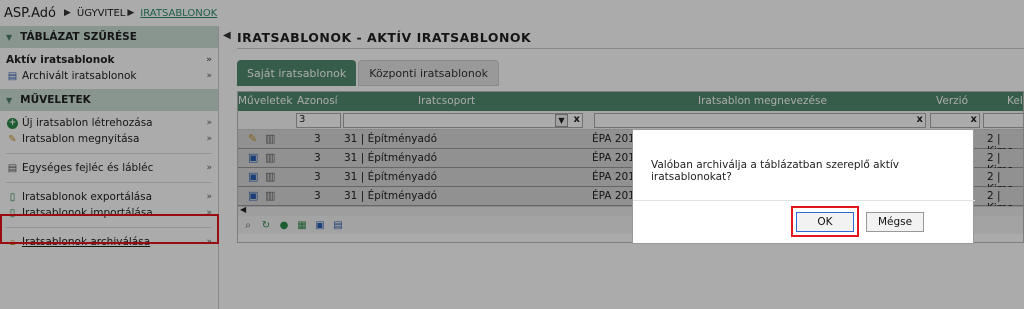  I want to click on cancel-button: Mégse, so click(895, 222).